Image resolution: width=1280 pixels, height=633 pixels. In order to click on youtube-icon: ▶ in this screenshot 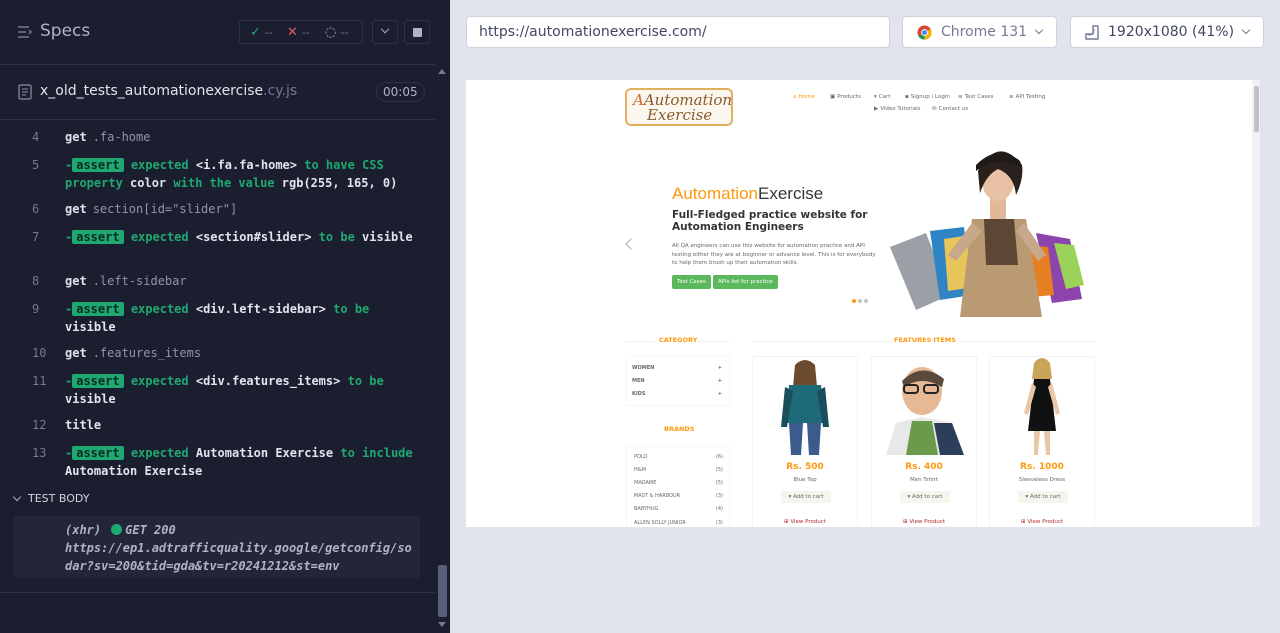, I will do `click(876, 109)`.